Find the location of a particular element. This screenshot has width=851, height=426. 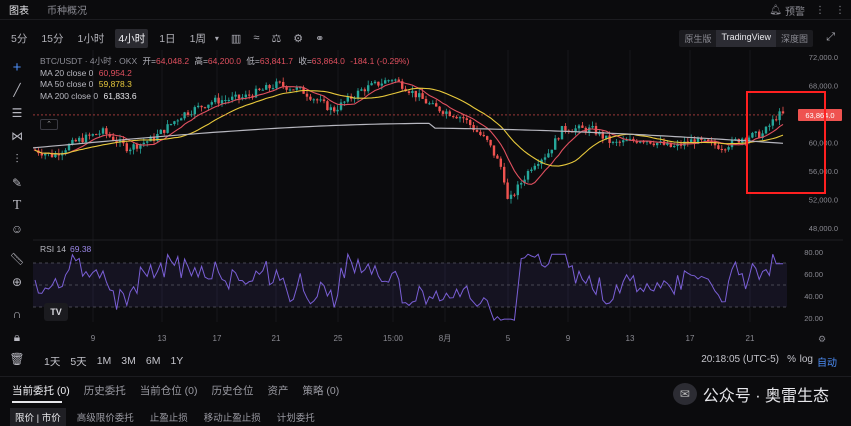

auto-scale-button: 自动 is located at coordinates (827, 361).